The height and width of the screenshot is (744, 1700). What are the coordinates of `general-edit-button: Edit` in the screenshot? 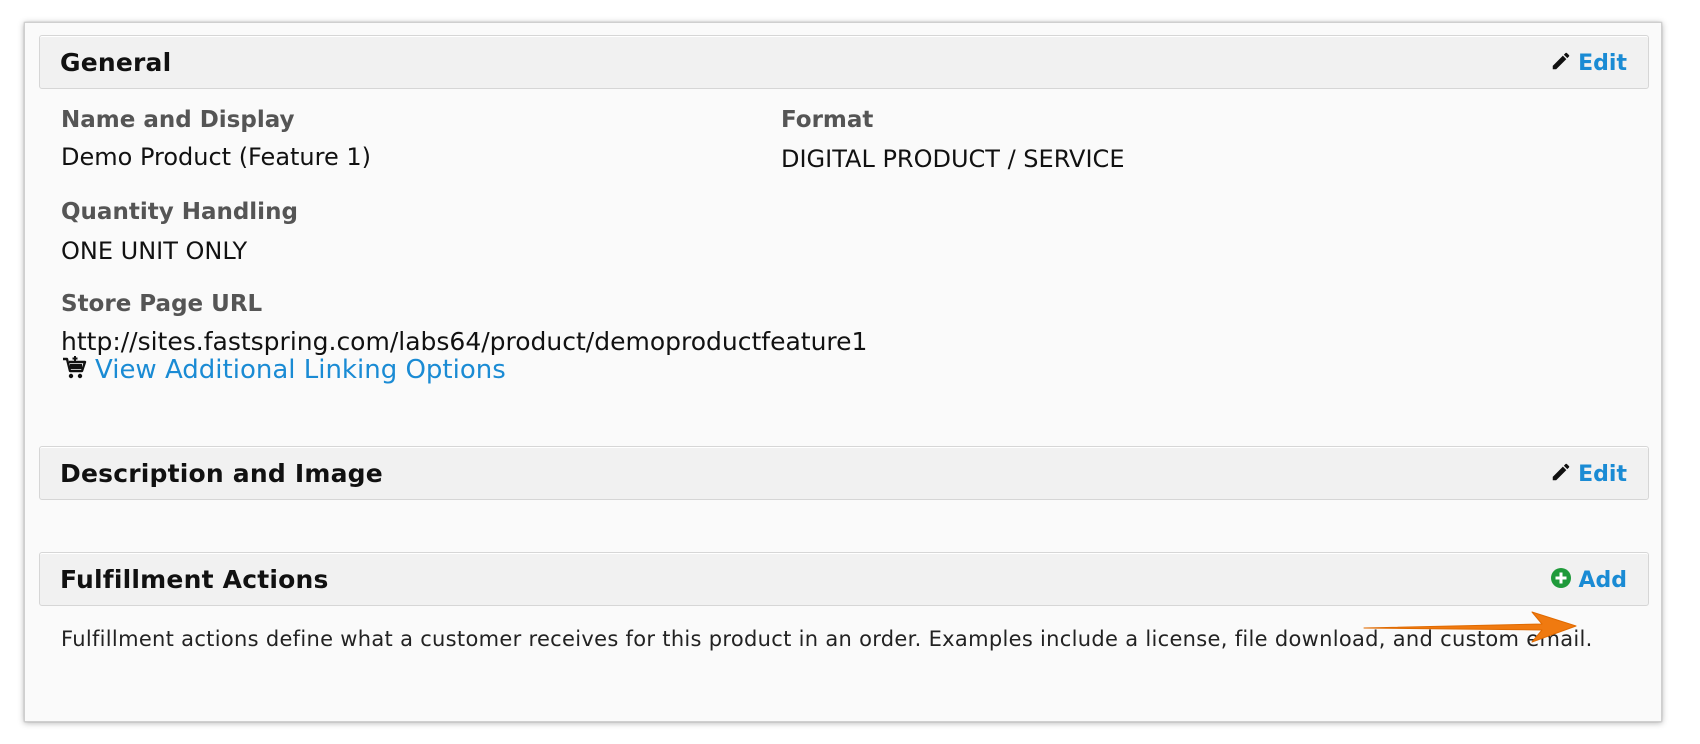 It's located at (1588, 63).